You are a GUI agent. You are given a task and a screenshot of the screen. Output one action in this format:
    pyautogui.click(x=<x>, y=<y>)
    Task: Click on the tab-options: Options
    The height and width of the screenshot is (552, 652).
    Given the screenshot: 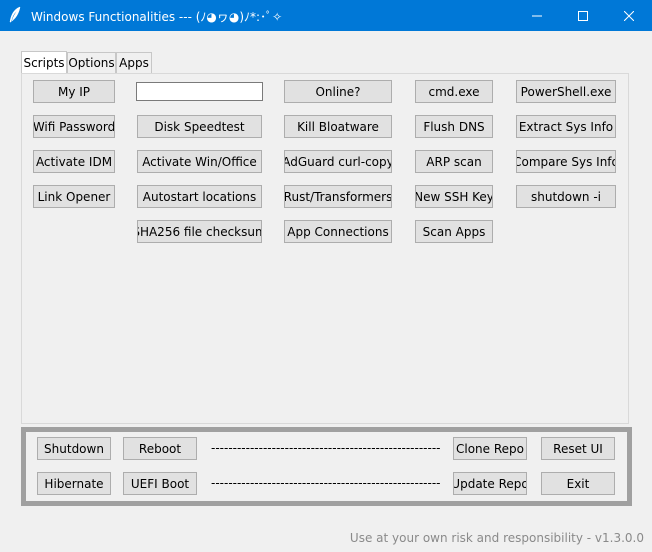 What is the action you would take?
    pyautogui.click(x=91, y=62)
    